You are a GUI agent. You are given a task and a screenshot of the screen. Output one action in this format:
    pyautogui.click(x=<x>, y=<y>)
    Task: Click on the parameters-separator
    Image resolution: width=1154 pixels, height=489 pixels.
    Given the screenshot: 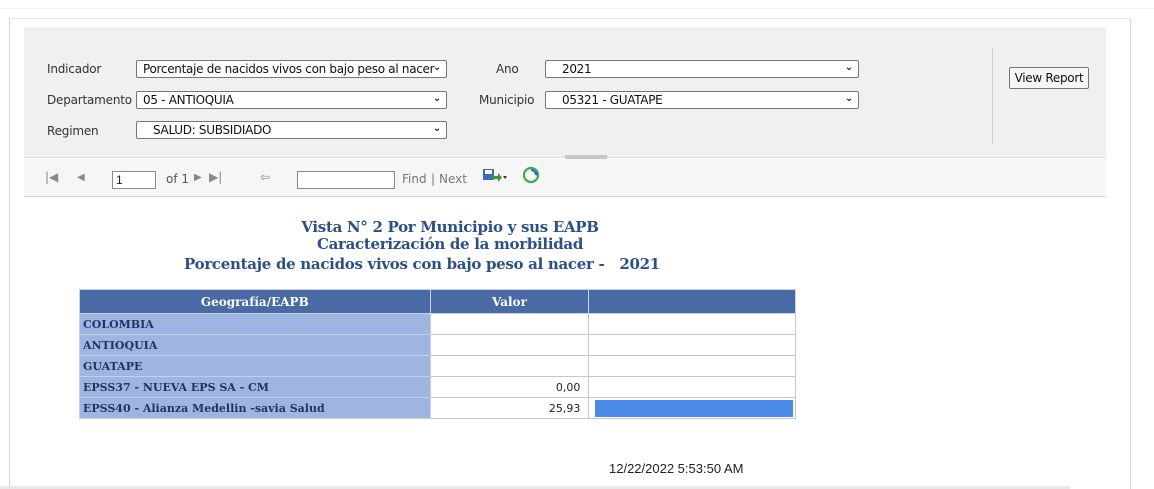 What is the action you would take?
    pyautogui.click(x=992, y=96)
    